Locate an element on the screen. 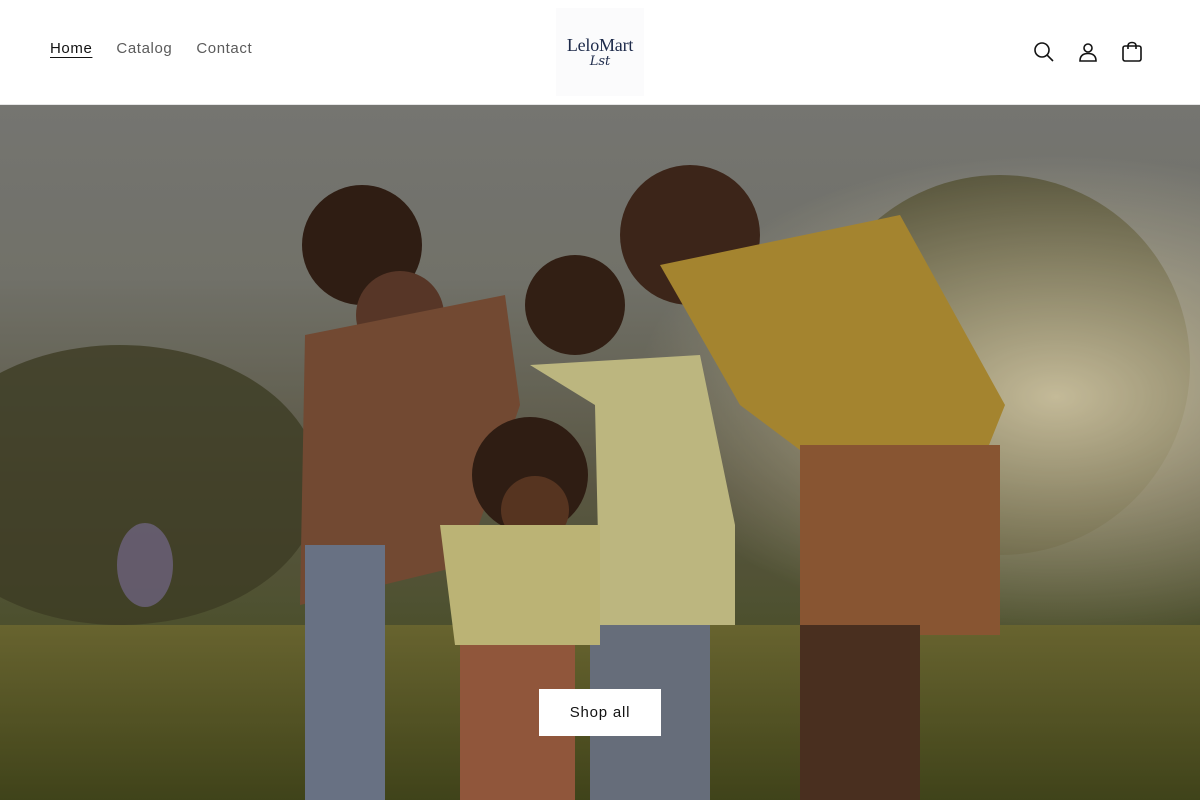 This screenshot has width=1200, height=800. site-header: Home Catalog Contact LeloMart Lst is located at coordinates (600, 52).